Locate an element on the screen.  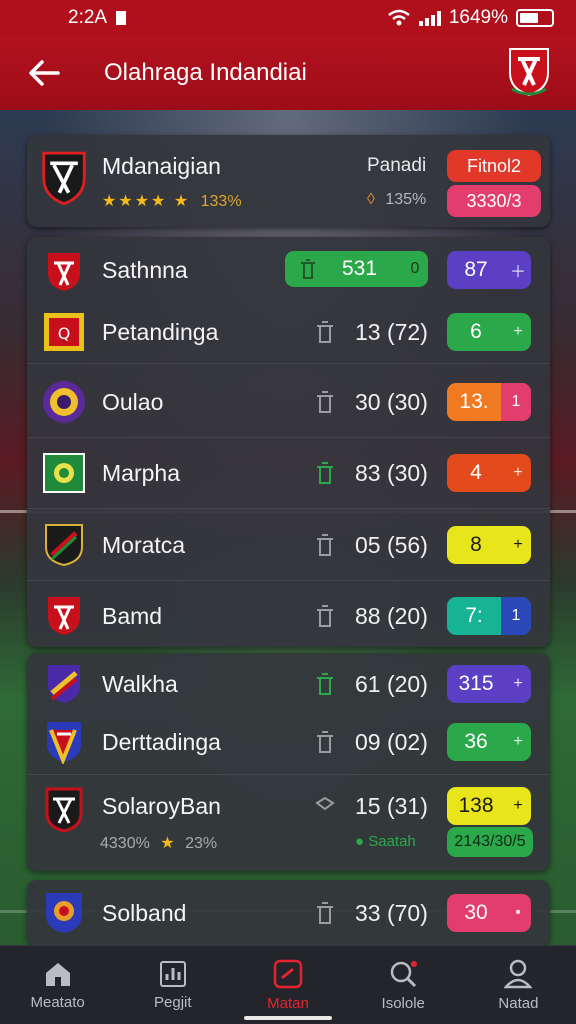
svg-text: Q is located at coordinates (64, 333).